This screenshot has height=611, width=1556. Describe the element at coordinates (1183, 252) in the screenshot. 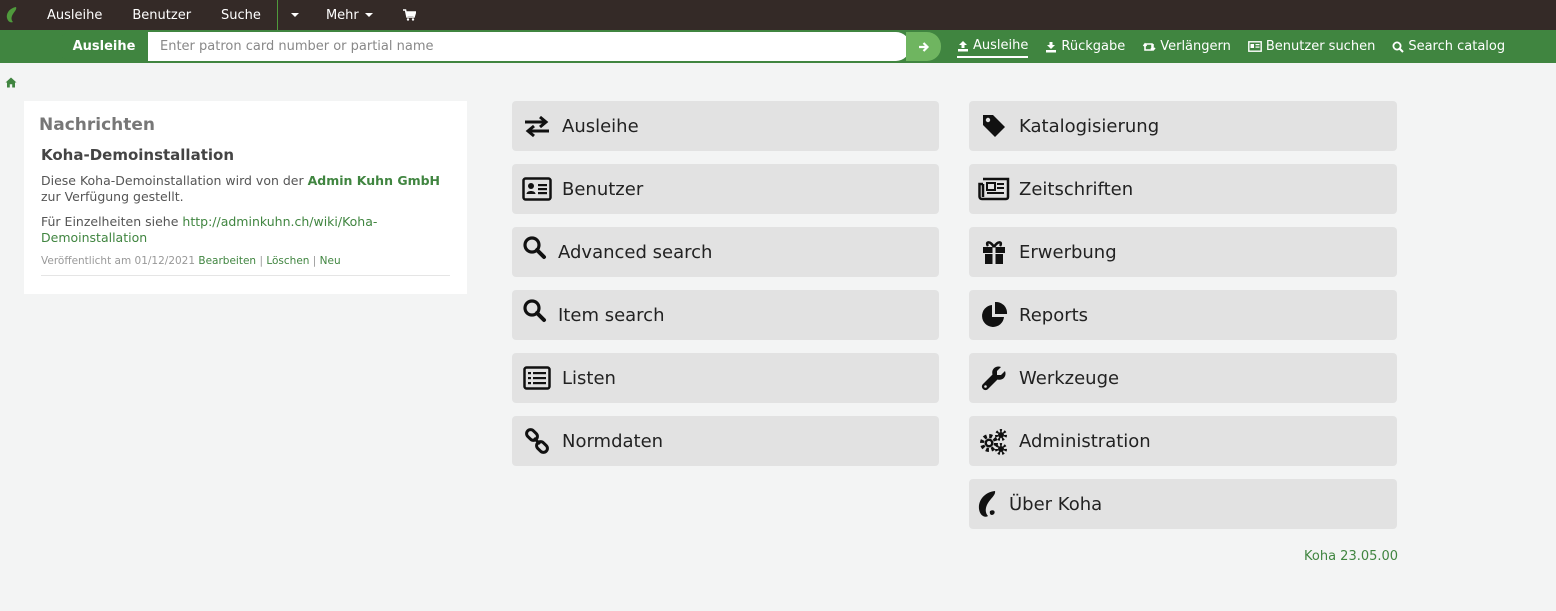

I see `module-erwerbung: Erwerbung` at that location.